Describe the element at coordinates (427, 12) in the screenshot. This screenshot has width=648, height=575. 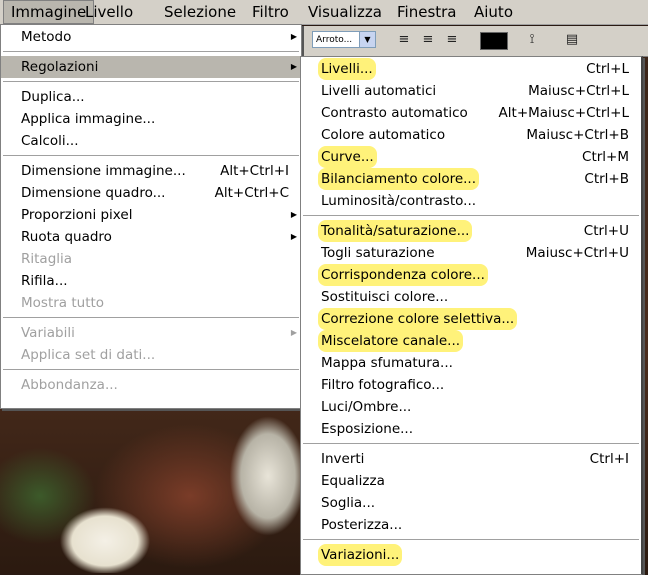
I see `menubar-item: Finestra` at that location.